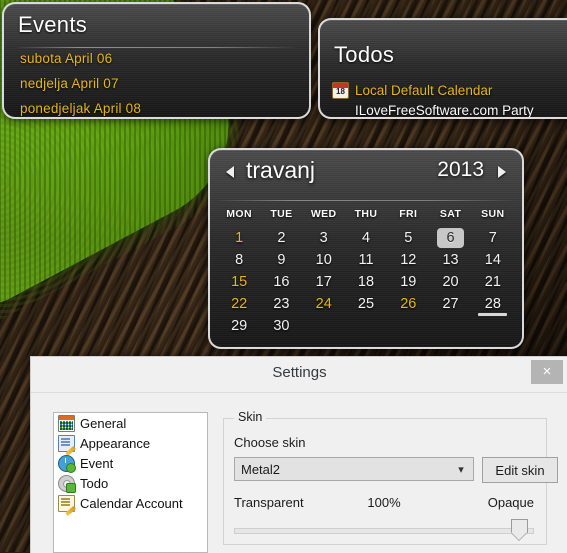 Image resolution: width=567 pixels, height=553 pixels. I want to click on triangle-right-icon, so click(502, 172).